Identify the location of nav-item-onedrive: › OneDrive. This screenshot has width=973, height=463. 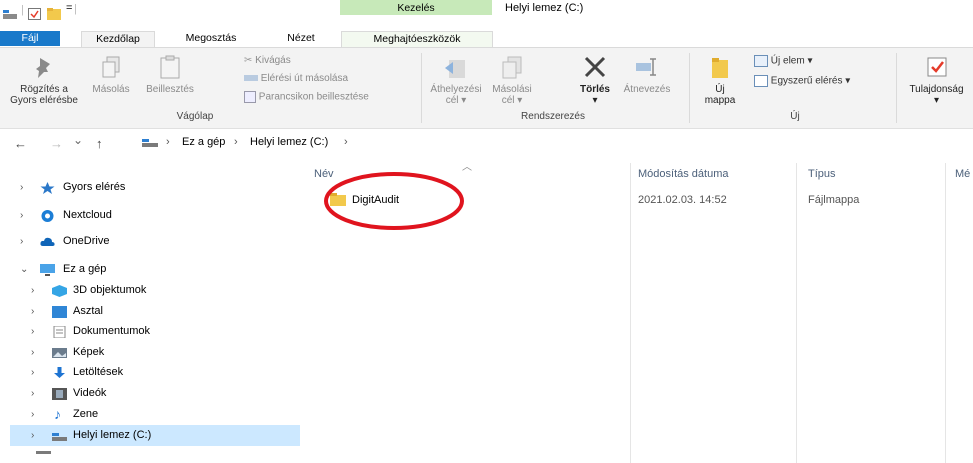
(150, 241).